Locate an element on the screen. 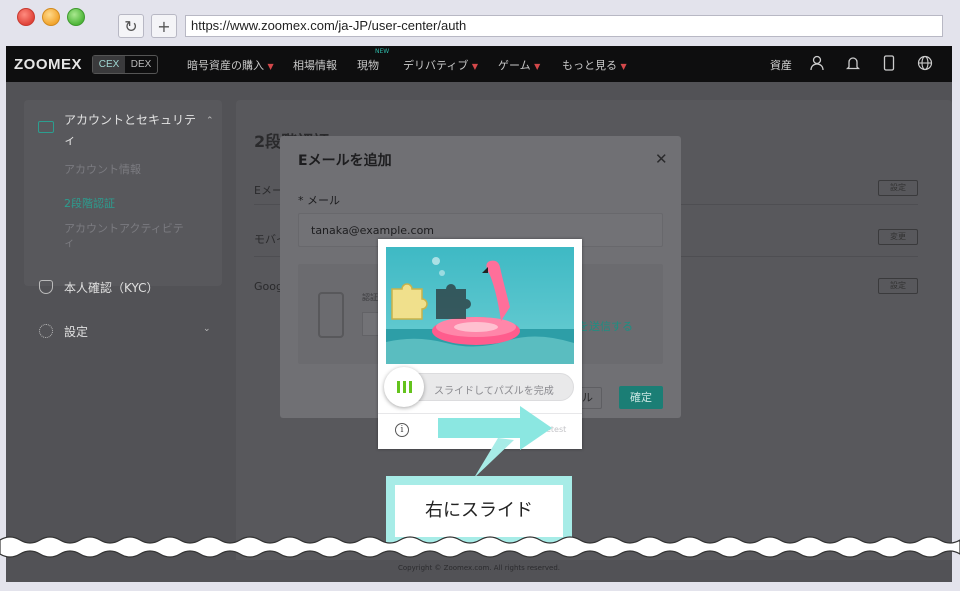  sidebar-item-2fa: 2段階認証 is located at coordinates (89, 203).